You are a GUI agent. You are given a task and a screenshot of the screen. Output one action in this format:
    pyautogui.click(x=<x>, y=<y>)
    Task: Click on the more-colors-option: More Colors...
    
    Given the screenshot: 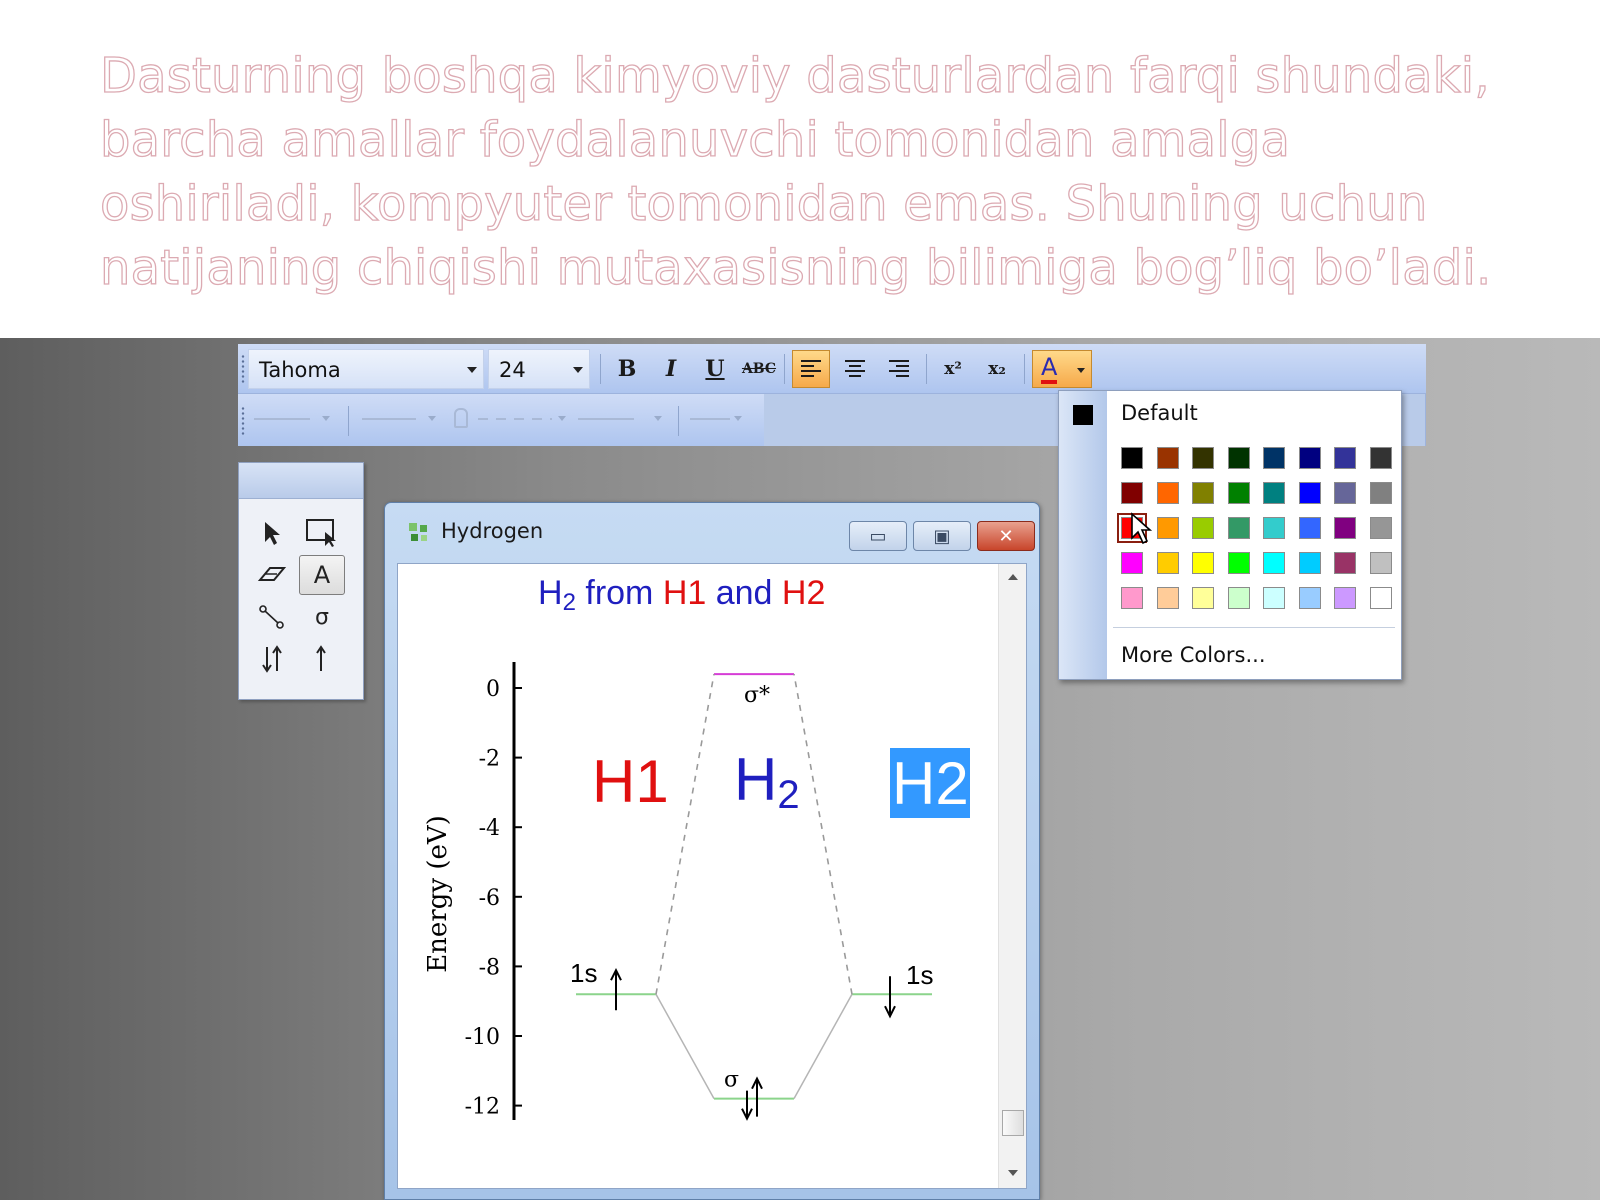 What is the action you would take?
    pyautogui.click(x=1193, y=655)
    